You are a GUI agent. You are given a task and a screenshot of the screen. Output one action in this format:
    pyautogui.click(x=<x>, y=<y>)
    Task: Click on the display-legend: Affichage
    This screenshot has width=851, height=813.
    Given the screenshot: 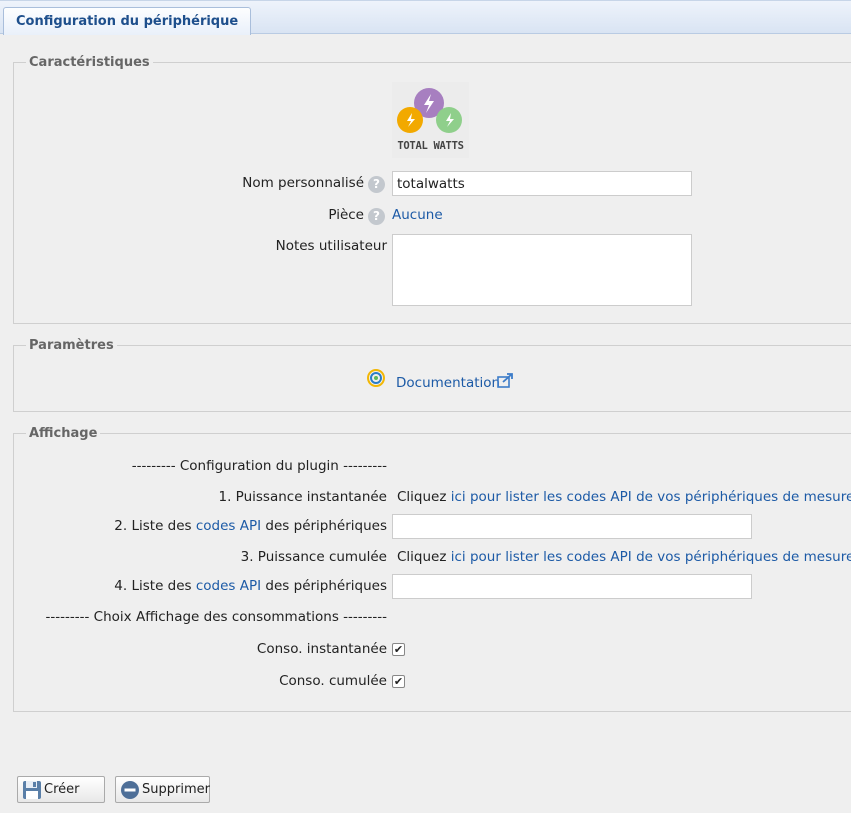 What is the action you would take?
    pyautogui.click(x=63, y=433)
    